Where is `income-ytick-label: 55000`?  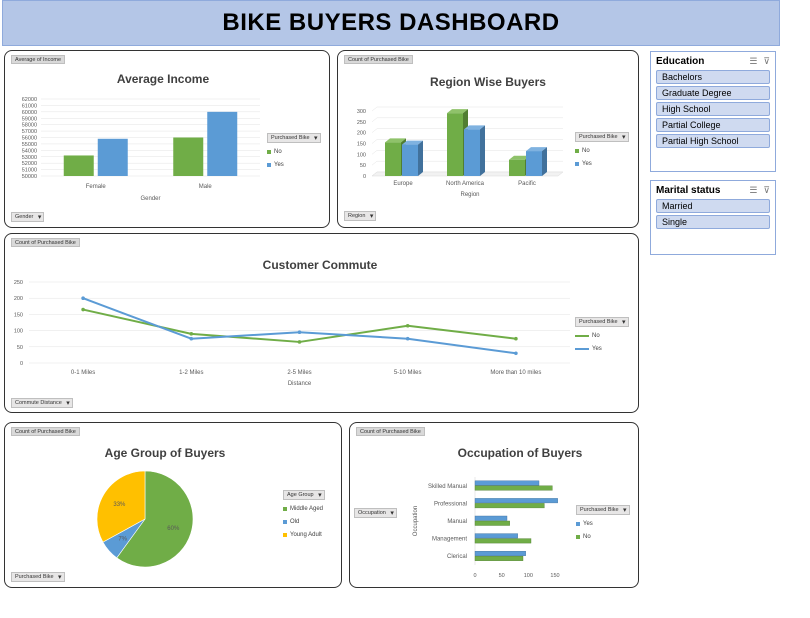
income-ytick-label: 55000 is located at coordinates (29, 145).